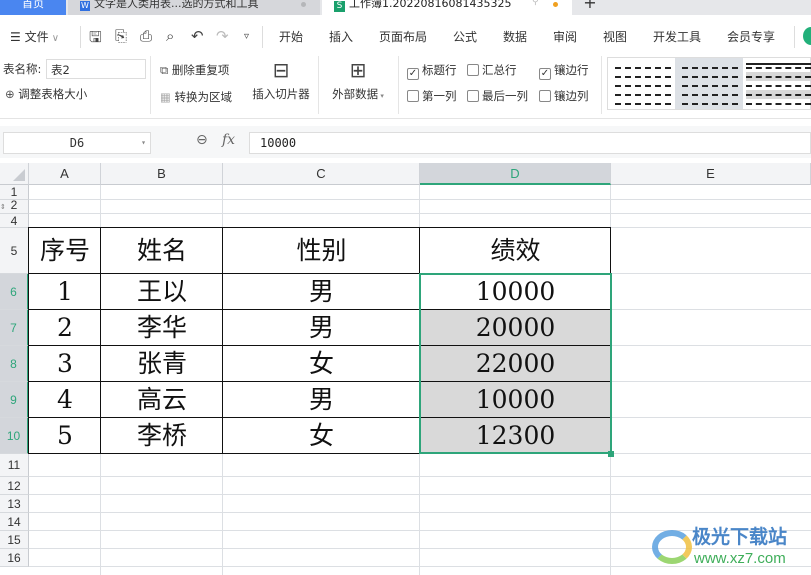 Image resolution: width=811 pixels, height=575 pixels. I want to click on formula-input: 10000, so click(530, 143).